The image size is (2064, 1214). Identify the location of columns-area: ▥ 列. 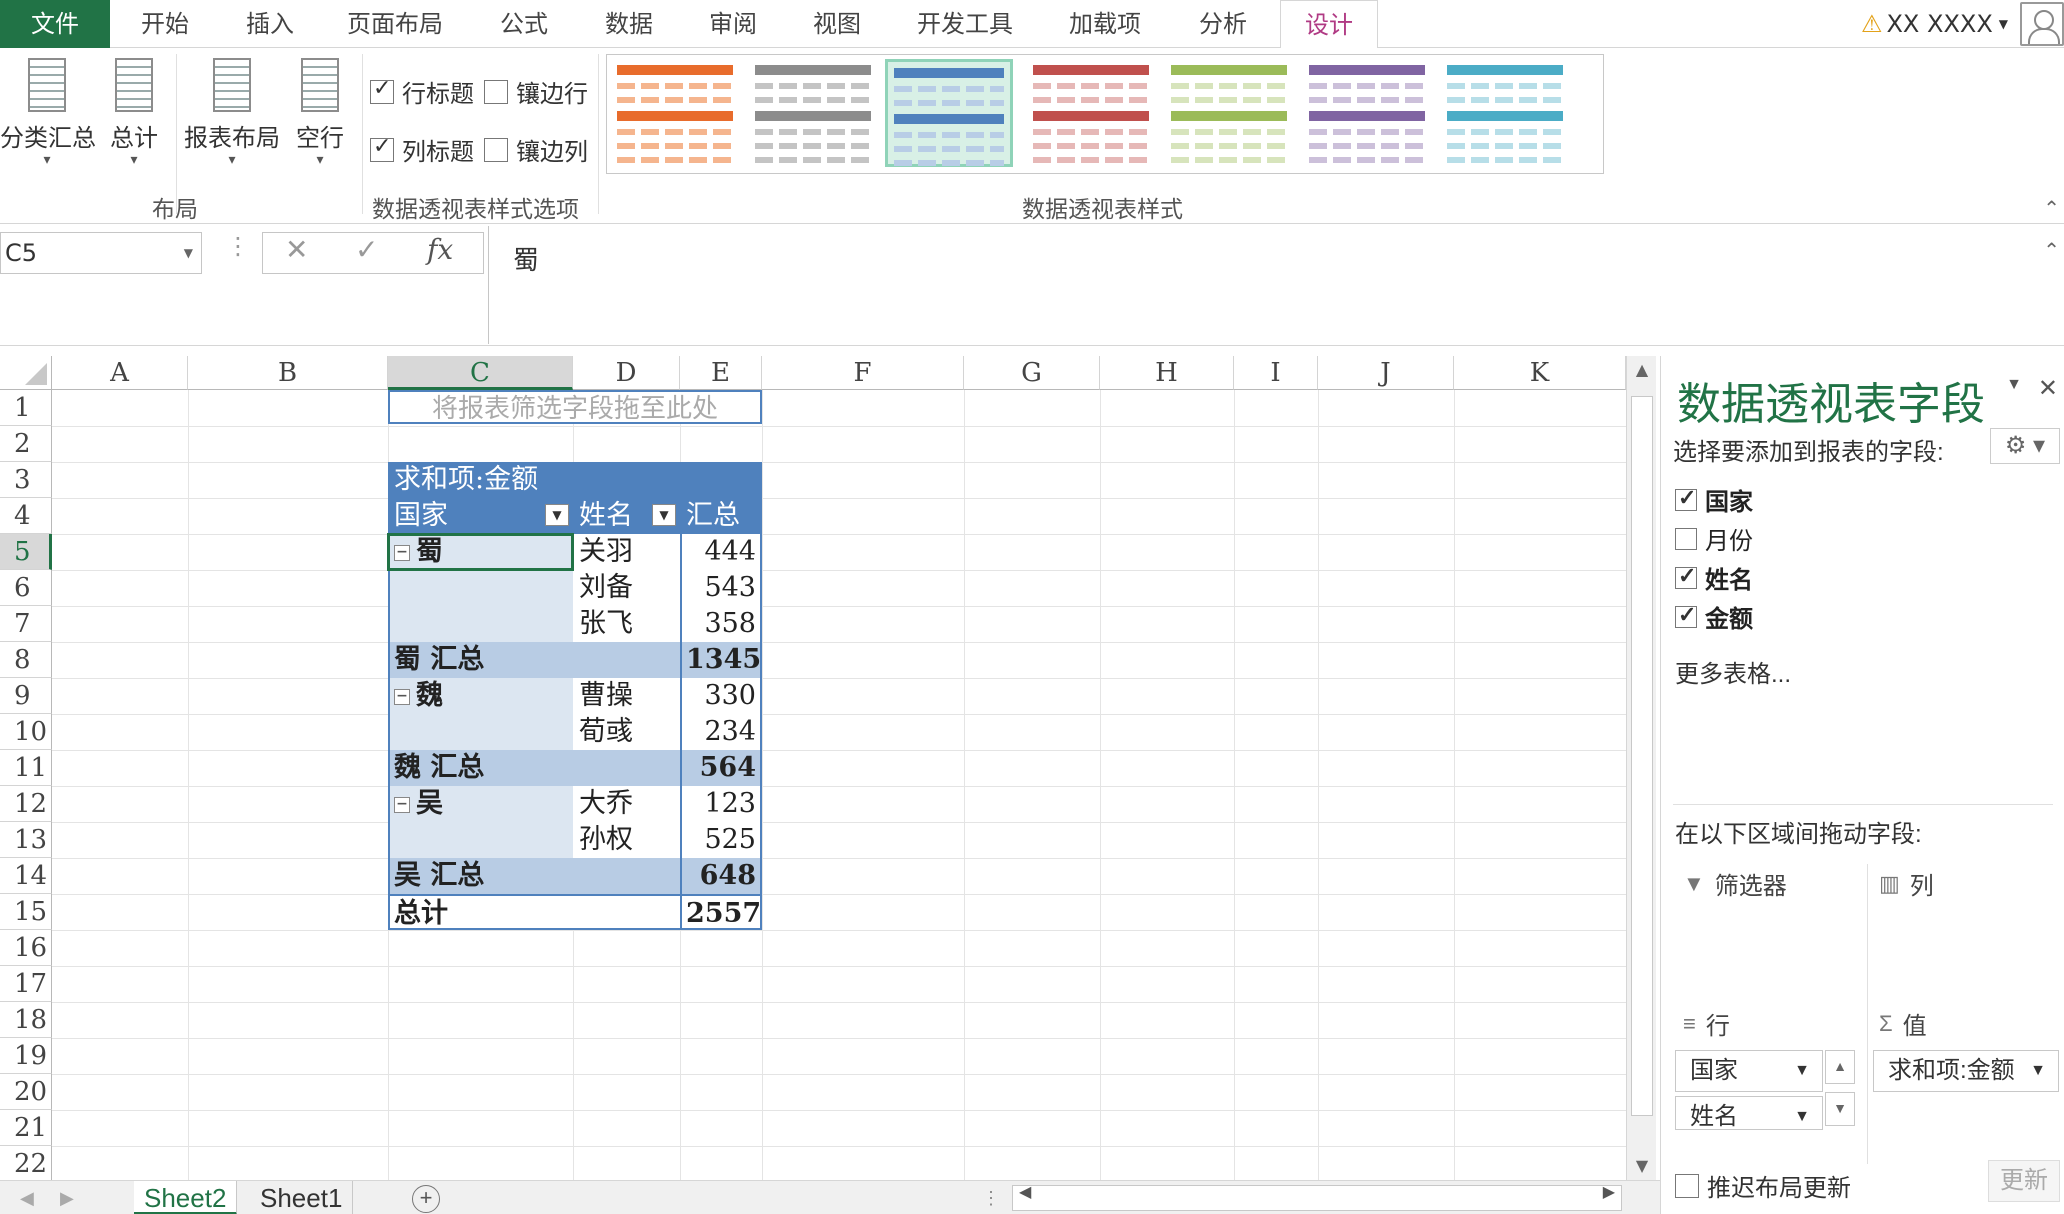
(1906, 883).